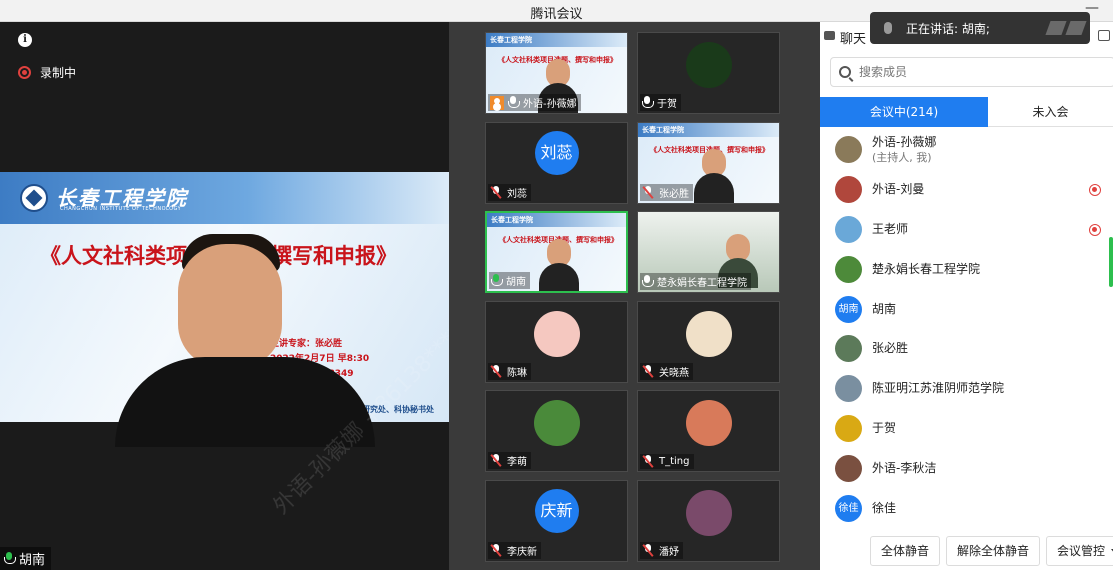 The height and width of the screenshot is (570, 1113). Describe the element at coordinates (306, 344) in the screenshot. I see `slide-info-line: 主讲专家：张必胜` at that location.